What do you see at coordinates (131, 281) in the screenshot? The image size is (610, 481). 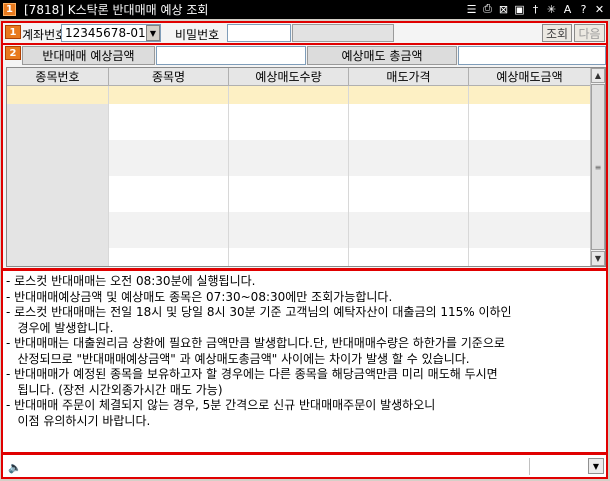 I see `note-line: - 로스컷 반대매매는 오전 08:30분에 실행됩니다.` at bounding box center [131, 281].